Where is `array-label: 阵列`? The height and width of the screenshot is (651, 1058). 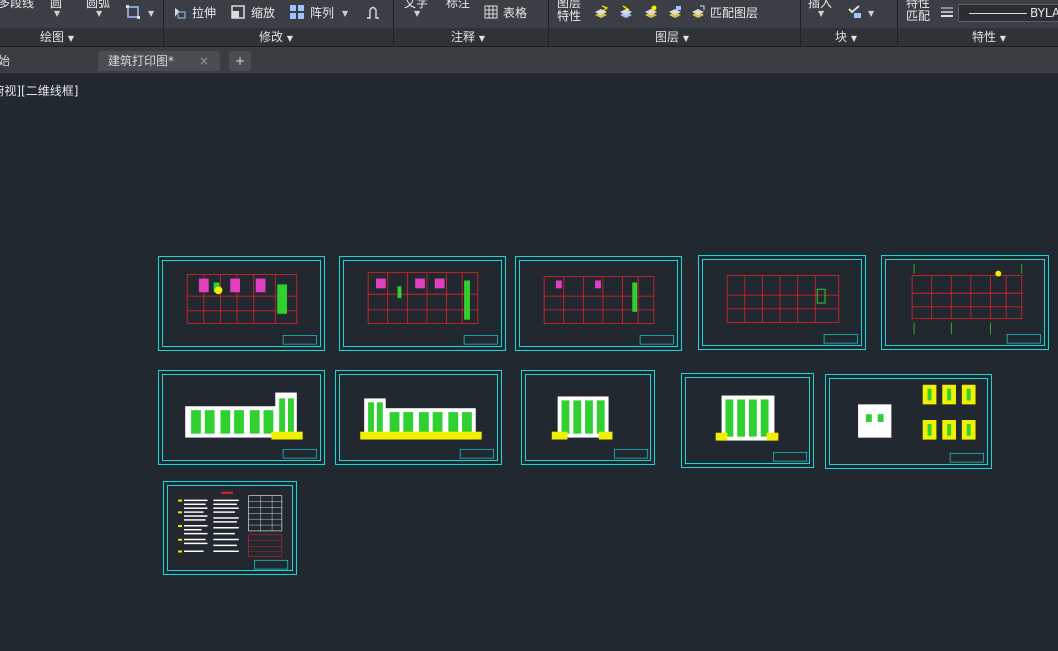 array-label: 阵列 is located at coordinates (322, 13).